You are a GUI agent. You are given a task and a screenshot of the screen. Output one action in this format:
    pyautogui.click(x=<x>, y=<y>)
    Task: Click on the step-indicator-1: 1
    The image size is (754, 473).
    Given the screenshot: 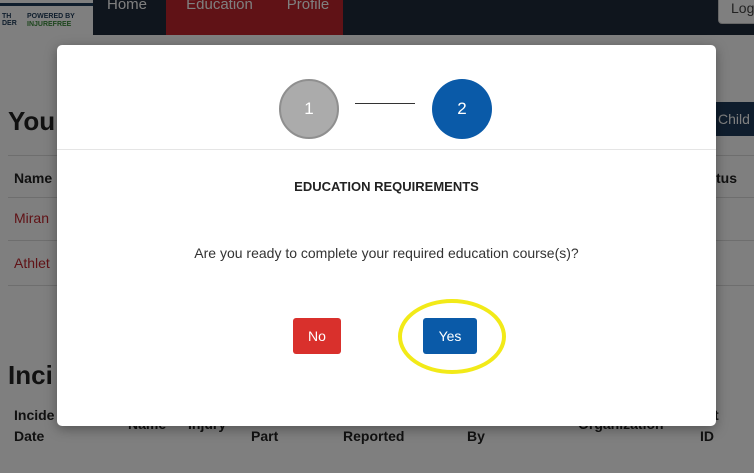 What is the action you would take?
    pyautogui.click(x=309, y=109)
    